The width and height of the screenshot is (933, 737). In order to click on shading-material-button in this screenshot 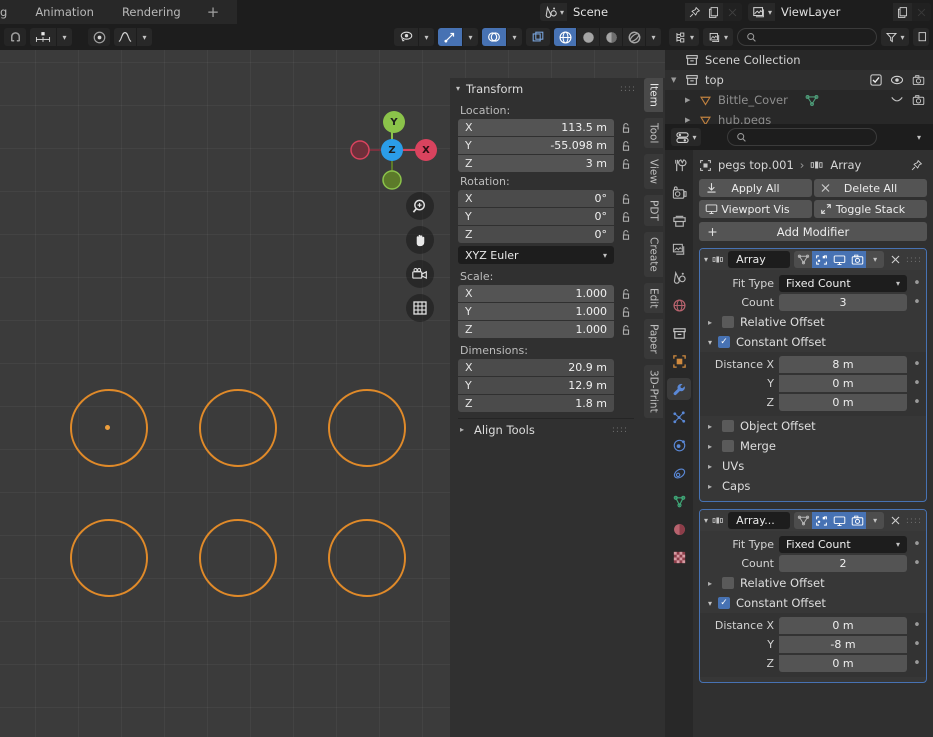, I will do `click(611, 37)`.